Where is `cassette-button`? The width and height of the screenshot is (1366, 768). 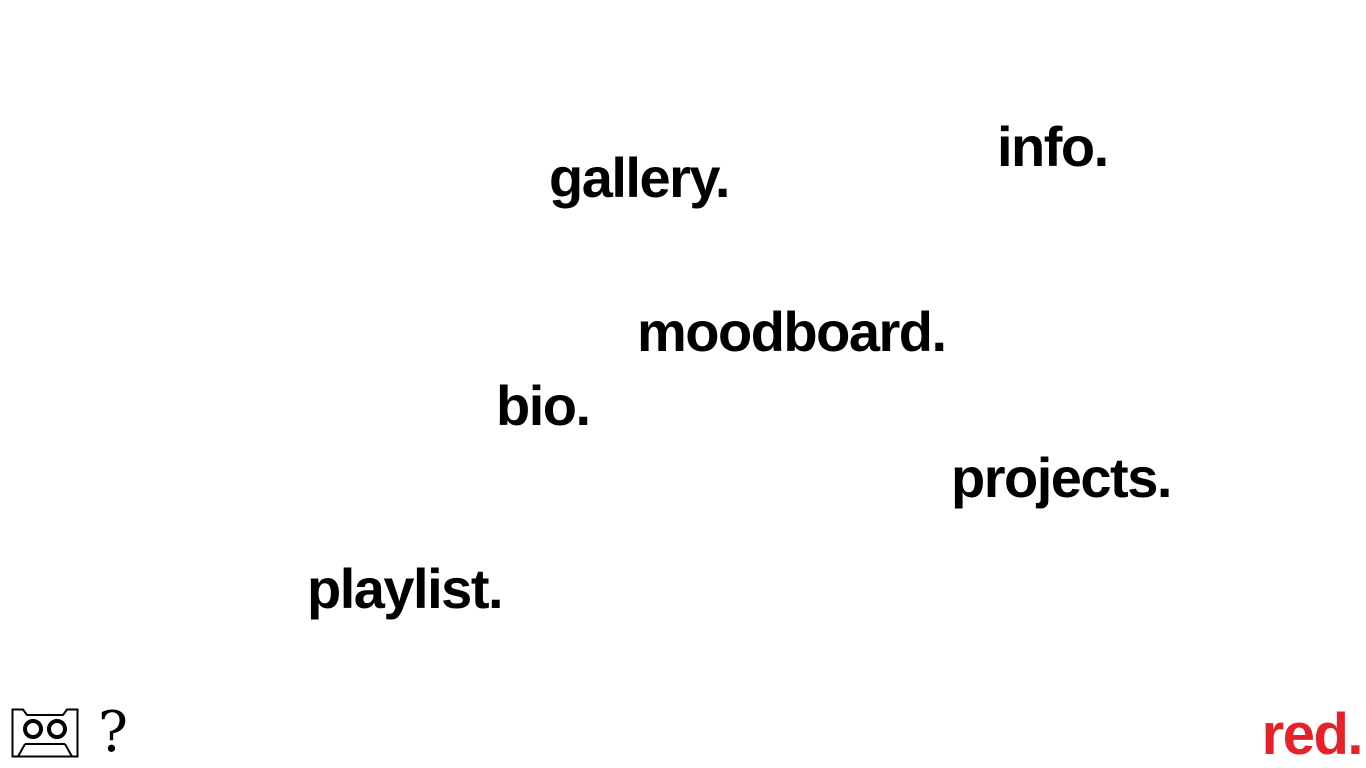 cassette-button is located at coordinates (45, 733).